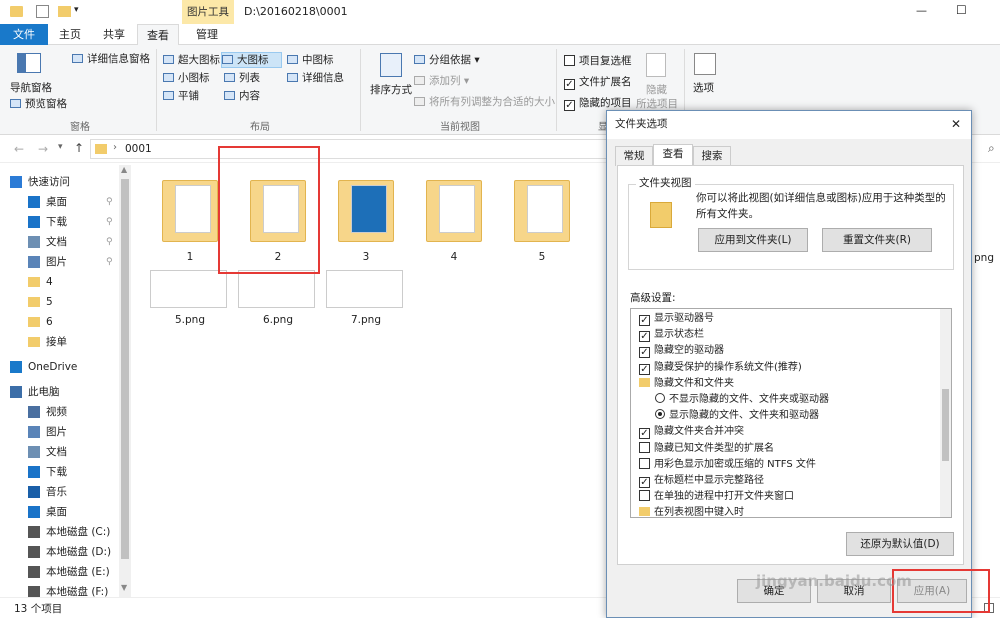  What do you see at coordinates (712, 156) in the screenshot?
I see `tab-search: 搜索` at bounding box center [712, 156].